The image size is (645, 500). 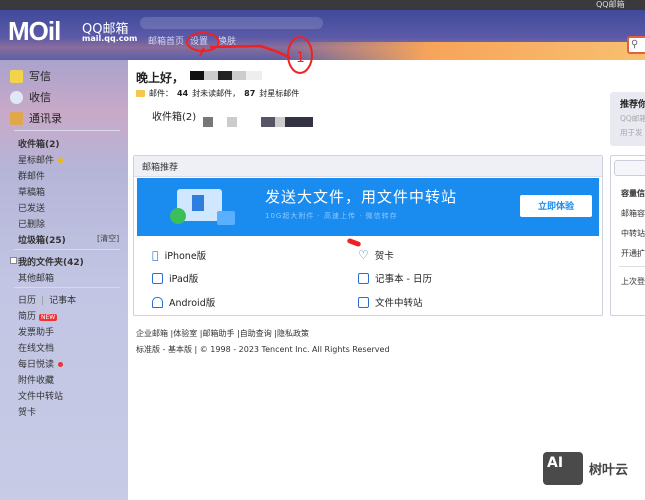 What do you see at coordinates (31, 191) in the screenshot?
I see `folder-drafts: 草稿箱` at bounding box center [31, 191].